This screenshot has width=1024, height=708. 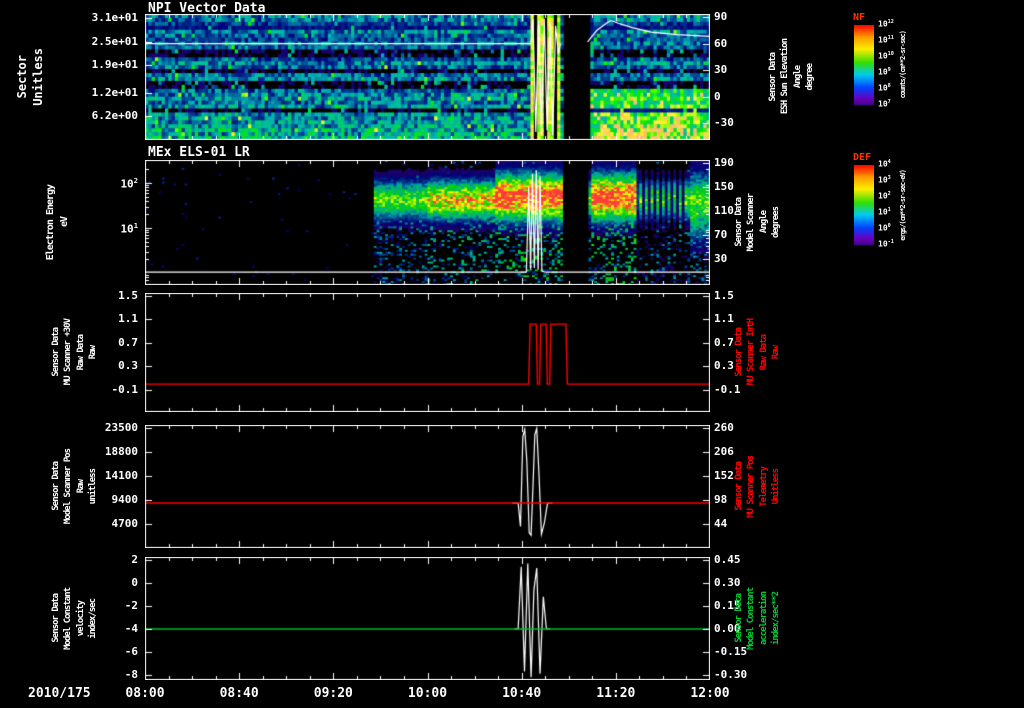 I want to click on axis-label-line: index/sec**2, so click(x=776, y=618).